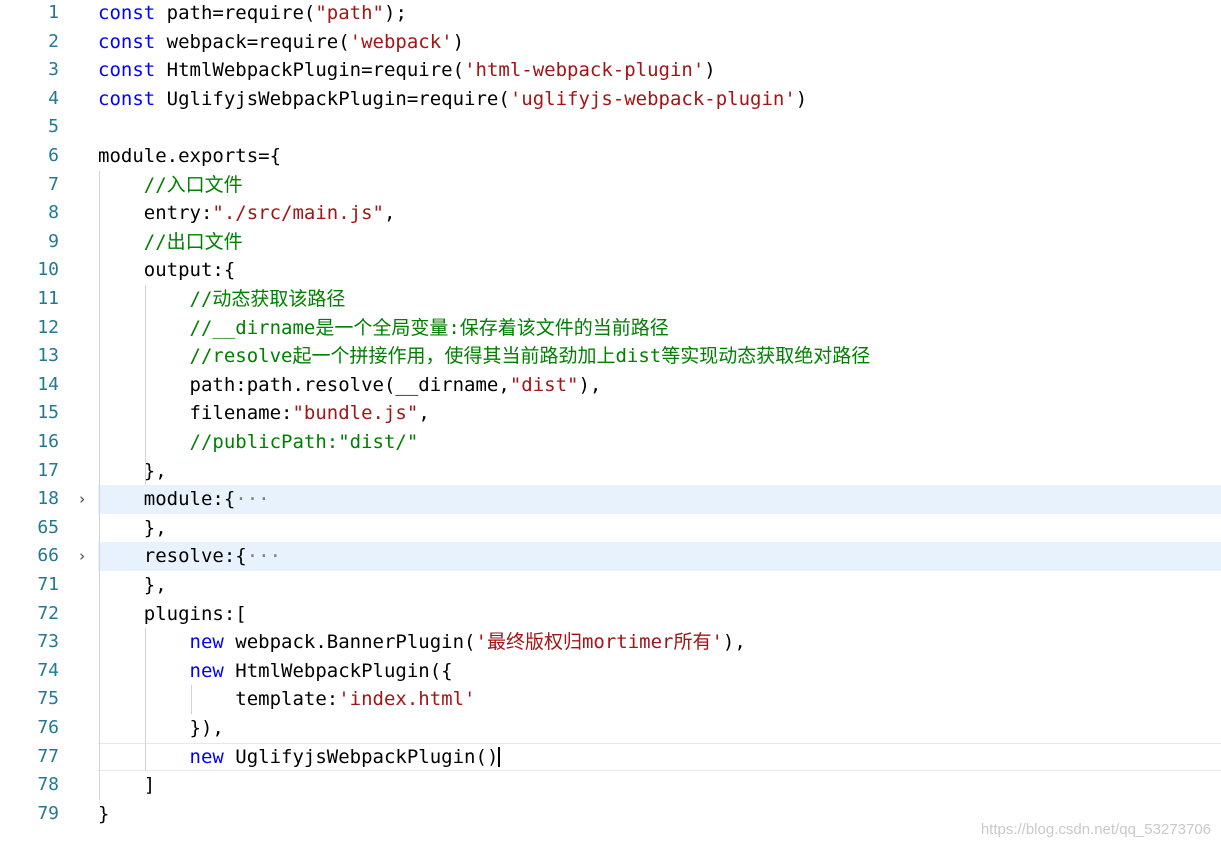  What do you see at coordinates (610, 671) in the screenshot?
I see `code-line: 74 new HtmlWebpackPlugin({` at bounding box center [610, 671].